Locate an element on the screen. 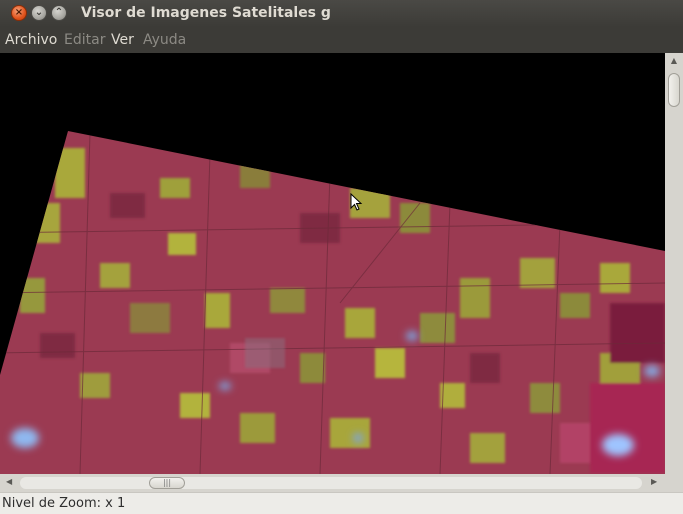 The width and height of the screenshot is (683, 514). status-bar: Nivel de Zoom: x 1 is located at coordinates (341, 503).